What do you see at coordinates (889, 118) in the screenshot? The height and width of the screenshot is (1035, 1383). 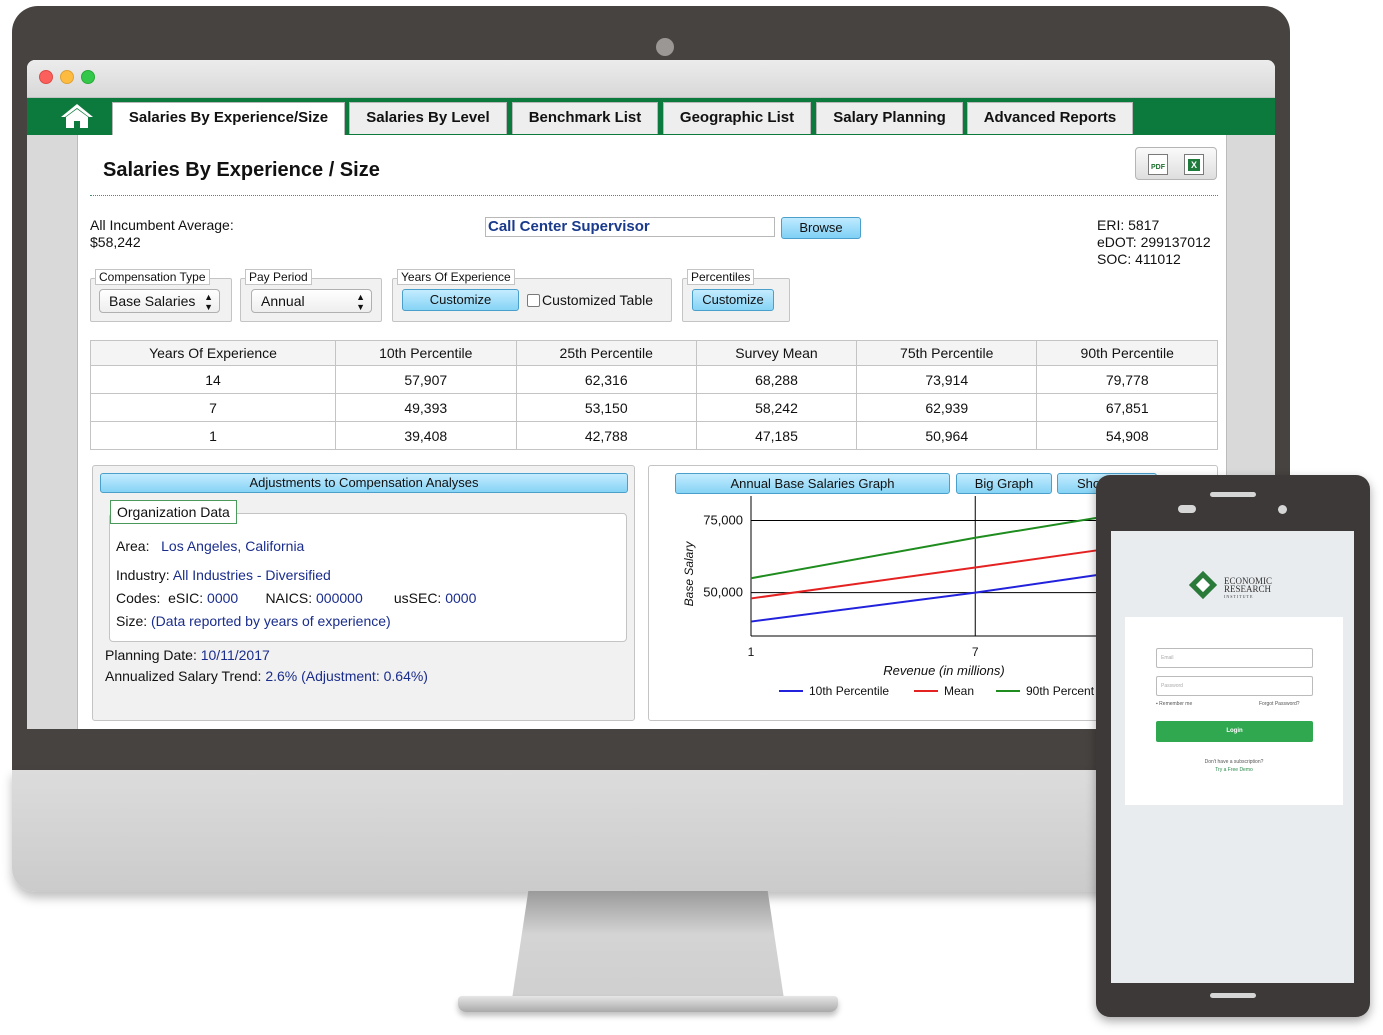 I see `tab-salary-planning: Salary Planning` at bounding box center [889, 118].